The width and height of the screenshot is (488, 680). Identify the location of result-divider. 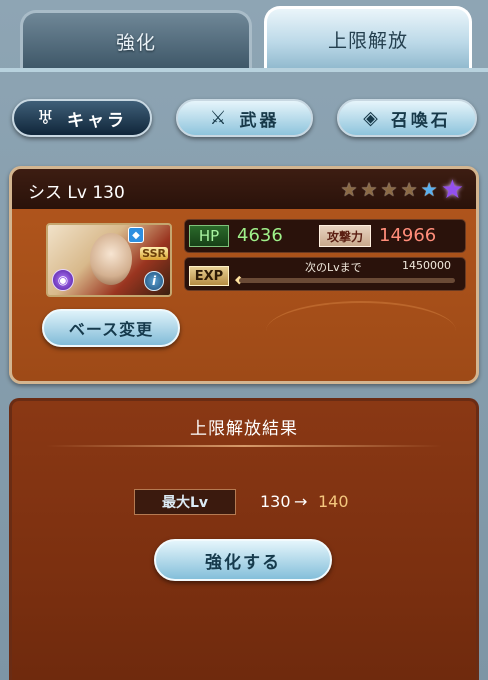
(244, 446).